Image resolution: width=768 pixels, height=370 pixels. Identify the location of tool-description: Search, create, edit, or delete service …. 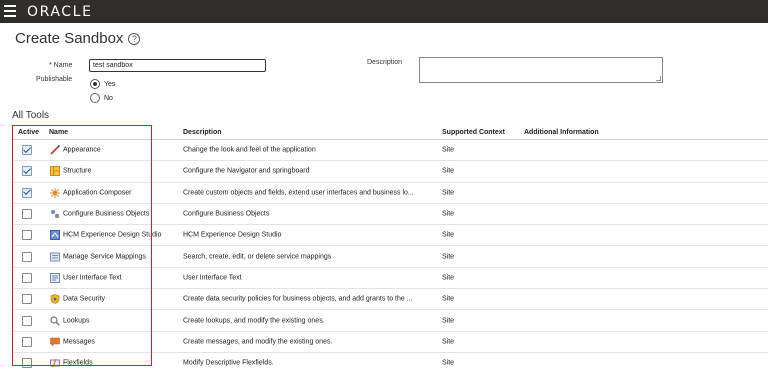
(257, 257).